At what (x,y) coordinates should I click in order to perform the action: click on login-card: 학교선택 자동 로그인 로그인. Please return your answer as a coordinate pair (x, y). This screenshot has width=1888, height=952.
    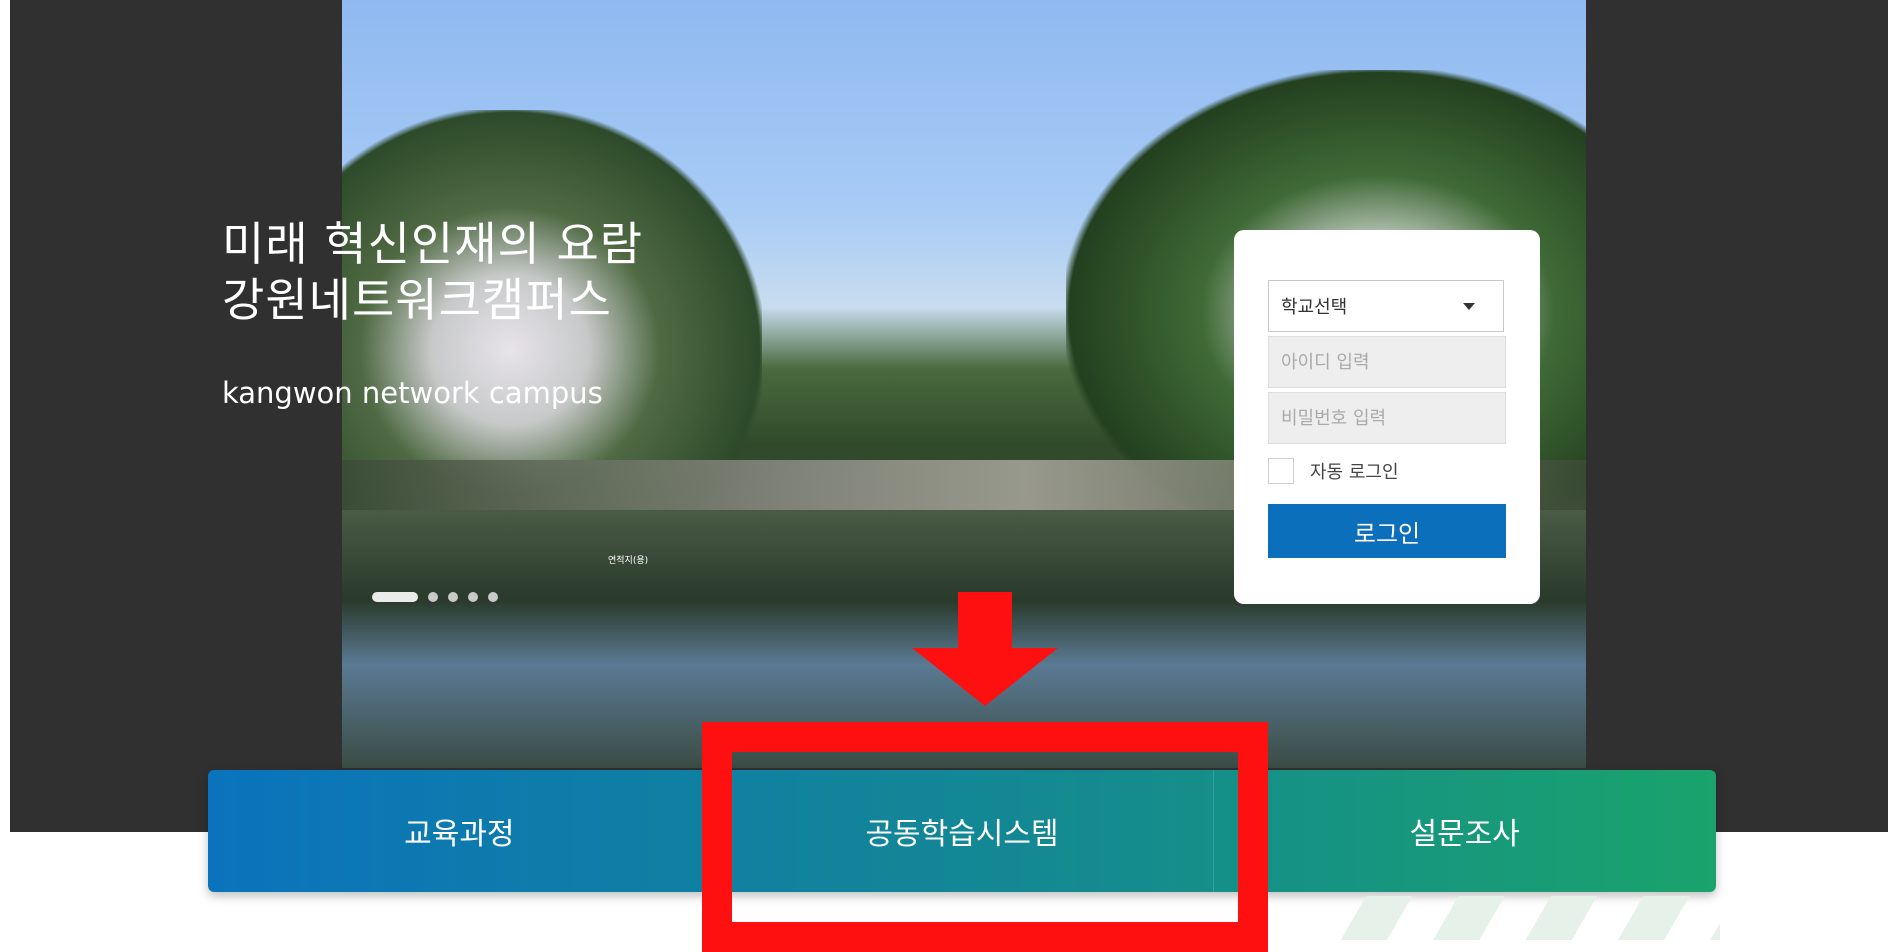
    Looking at the image, I should click on (1387, 417).